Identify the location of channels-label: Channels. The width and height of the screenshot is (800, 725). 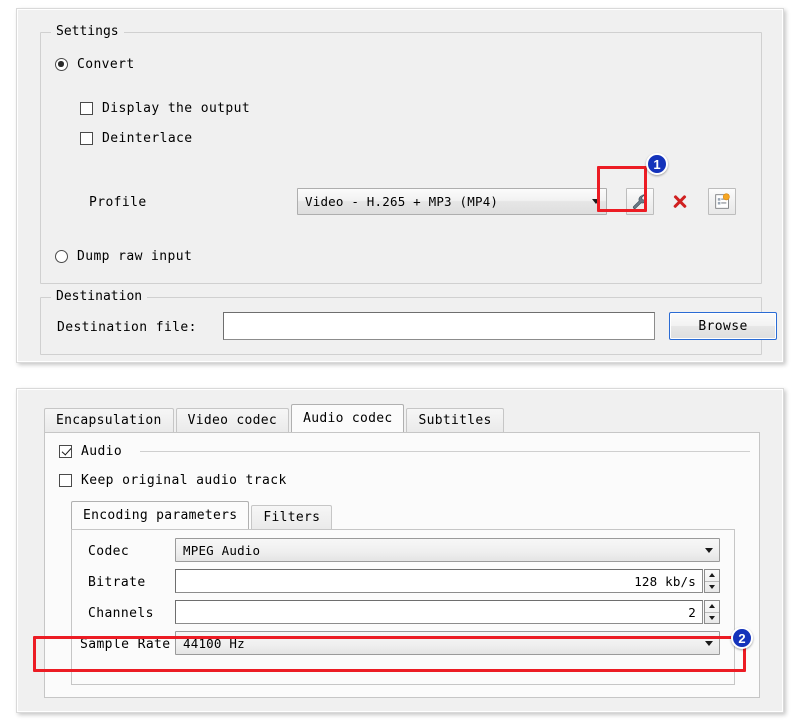
(121, 613).